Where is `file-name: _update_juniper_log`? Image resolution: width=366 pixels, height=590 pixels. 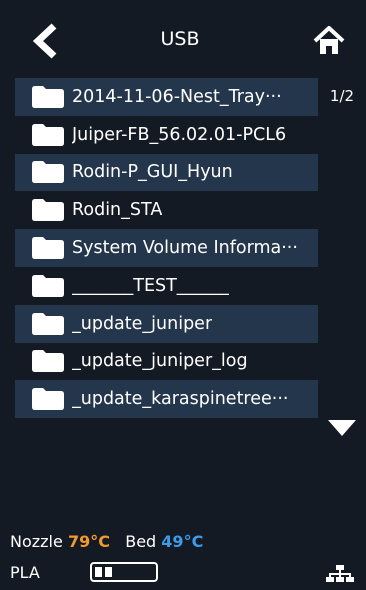
file-name: _update_juniper_log is located at coordinates (160, 361).